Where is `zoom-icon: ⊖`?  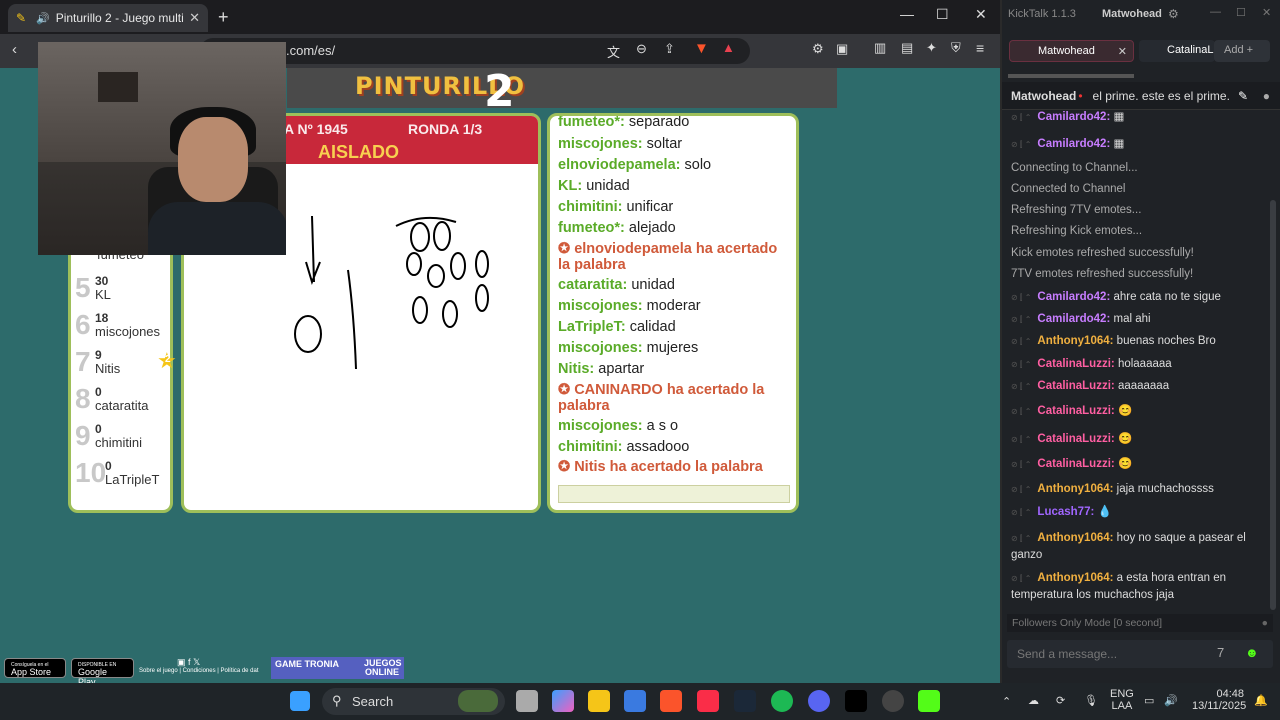
zoom-icon: ⊖ is located at coordinates (641, 49).